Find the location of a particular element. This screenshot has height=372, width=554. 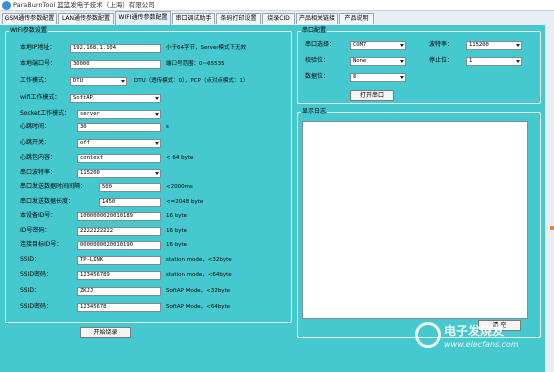

parity-label: 校验位： is located at coordinates (317, 60).